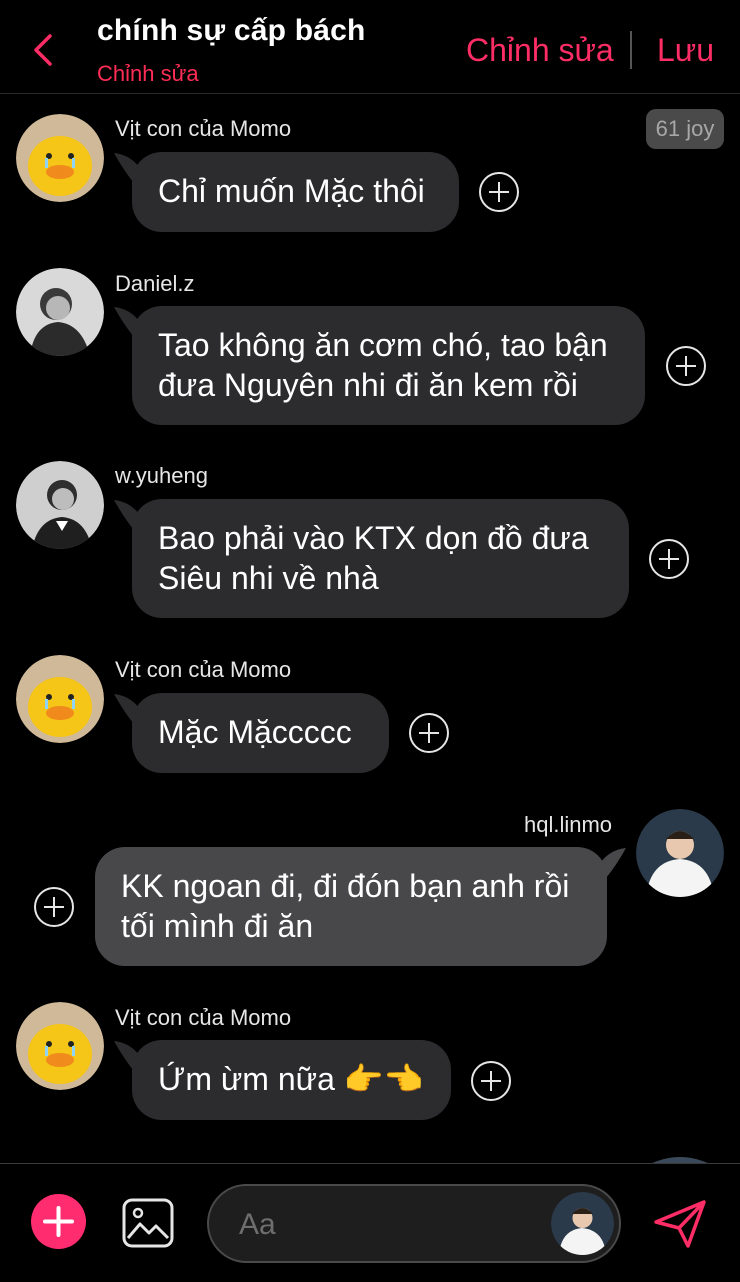  What do you see at coordinates (148, 1223) in the screenshot?
I see `image-icon` at bounding box center [148, 1223].